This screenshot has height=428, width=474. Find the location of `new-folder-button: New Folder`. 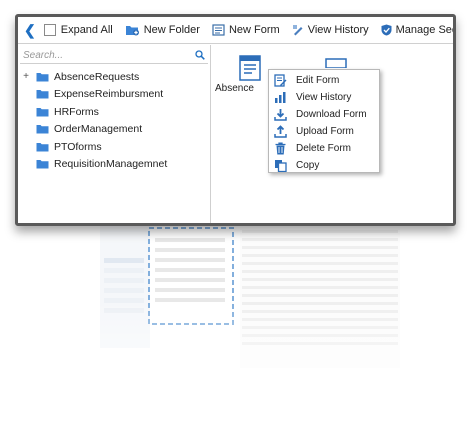

new-folder-button: New Folder is located at coordinates (162, 30).